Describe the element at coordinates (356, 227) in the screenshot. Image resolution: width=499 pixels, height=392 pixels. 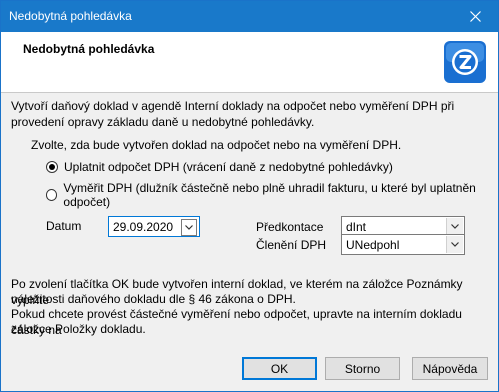
I see `predkontace-value: dInt` at that location.